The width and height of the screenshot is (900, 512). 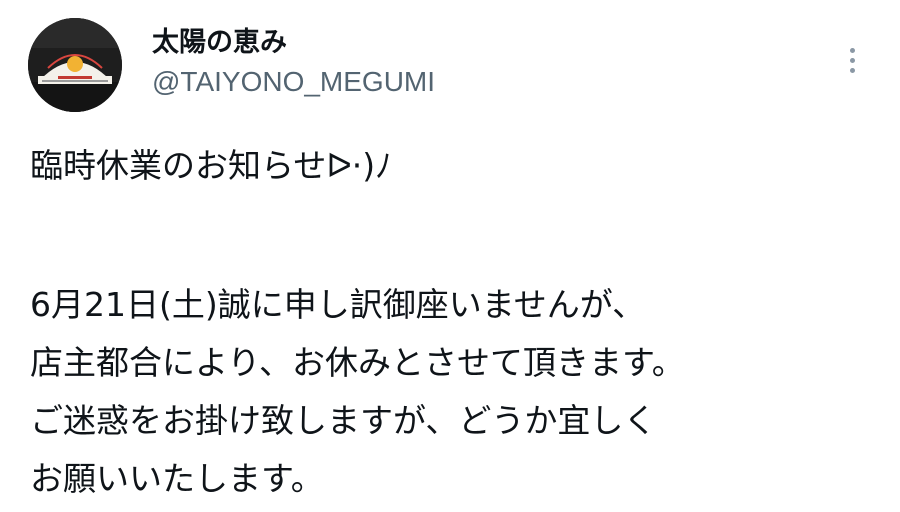 What do you see at coordinates (338, 304) in the screenshot?
I see `tweet-line-1: 6月21日(土)誠に申し訳御座いませんが、` at bounding box center [338, 304].